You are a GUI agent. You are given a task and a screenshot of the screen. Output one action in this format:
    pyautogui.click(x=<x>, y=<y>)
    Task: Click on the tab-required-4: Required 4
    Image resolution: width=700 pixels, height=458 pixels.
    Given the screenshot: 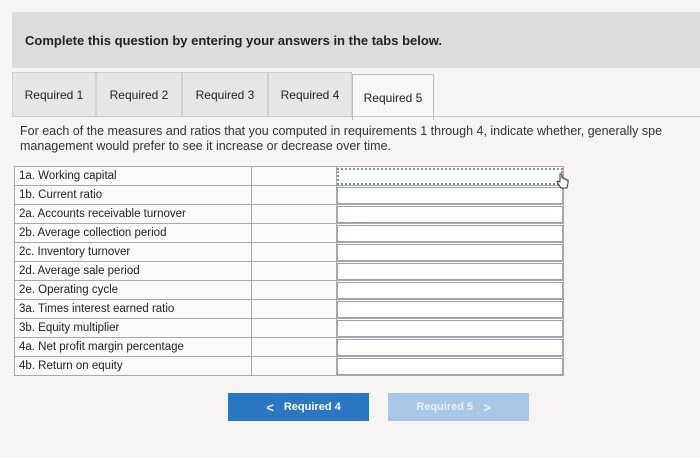 What is the action you would take?
    pyautogui.click(x=310, y=94)
    